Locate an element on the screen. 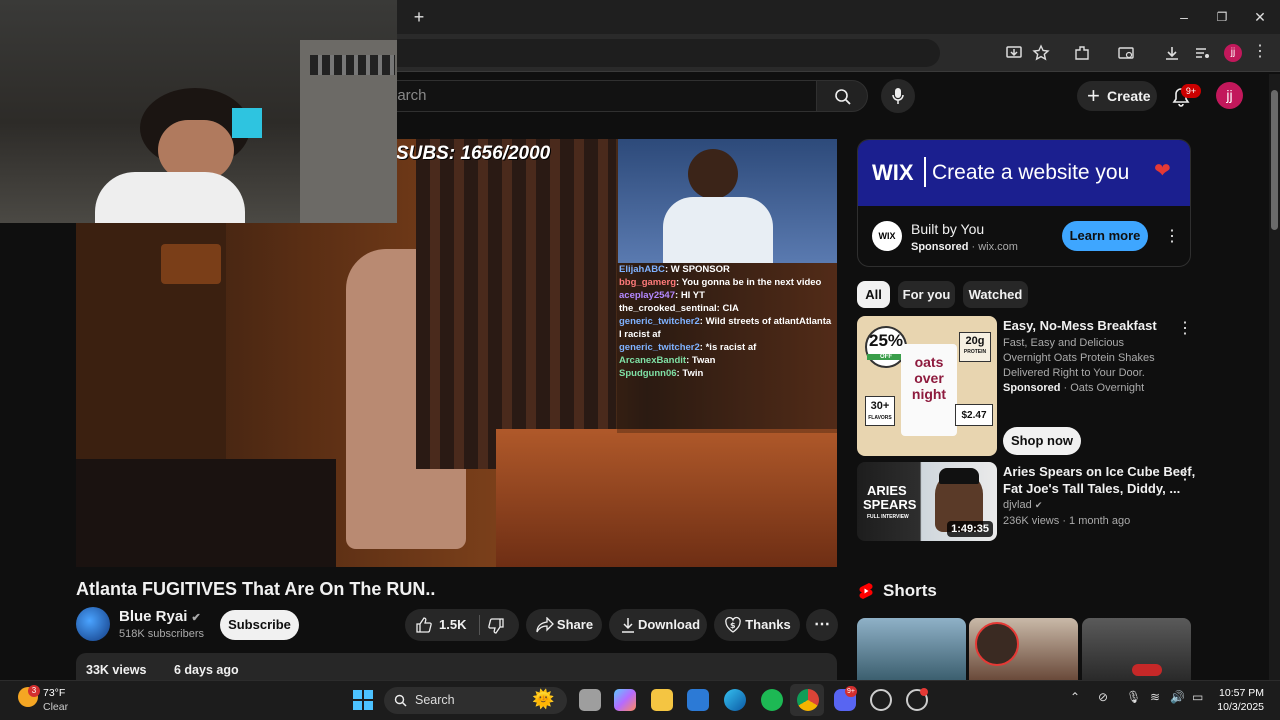 This screenshot has width=1280, height=720. channel-name: Blue Ryai ✔ is located at coordinates (160, 616).